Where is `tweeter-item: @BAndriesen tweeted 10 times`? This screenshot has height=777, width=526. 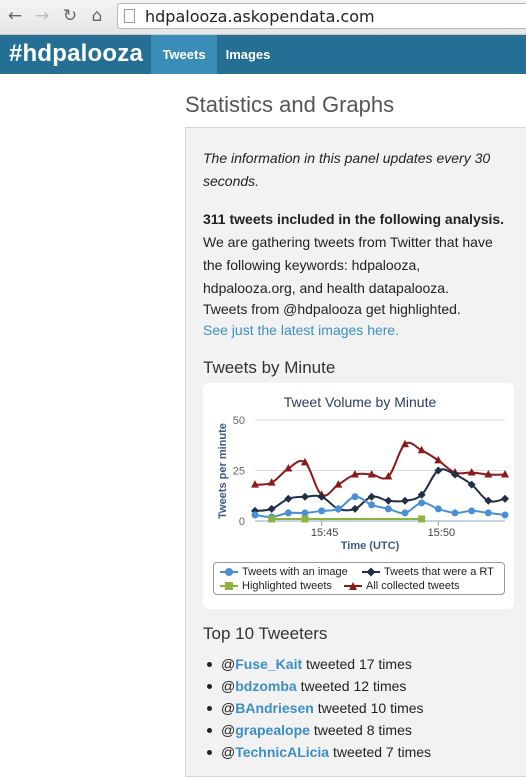
tweeter-item: @BAndriesen tweeted 10 times is located at coordinates (318, 708).